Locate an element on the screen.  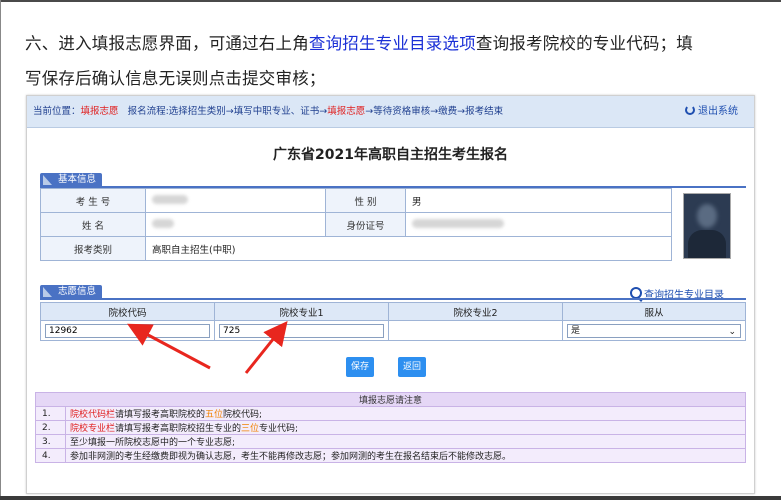
annotation-arrows is located at coordinates (207, 347).